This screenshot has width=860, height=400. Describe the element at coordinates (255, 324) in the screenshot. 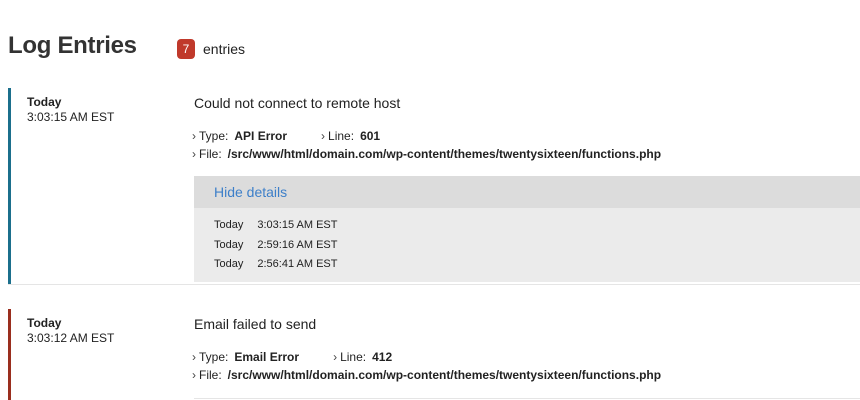

I see `entry-message: Email failed to send` at that location.